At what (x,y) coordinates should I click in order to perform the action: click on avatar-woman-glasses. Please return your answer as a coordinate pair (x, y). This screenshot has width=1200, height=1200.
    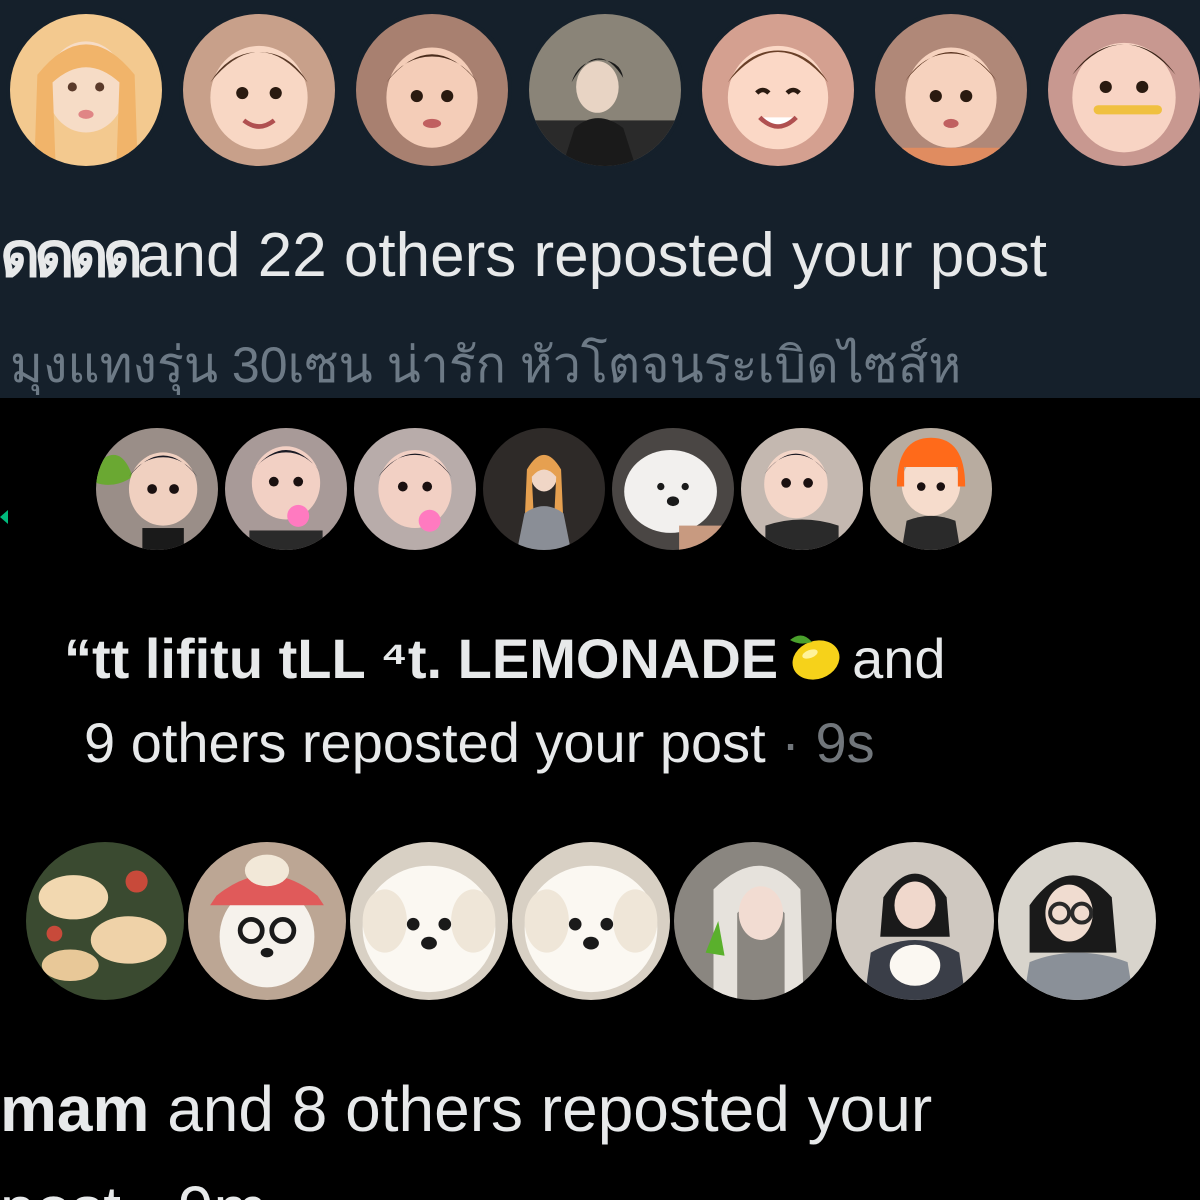
    Looking at the image, I should click on (1077, 921).